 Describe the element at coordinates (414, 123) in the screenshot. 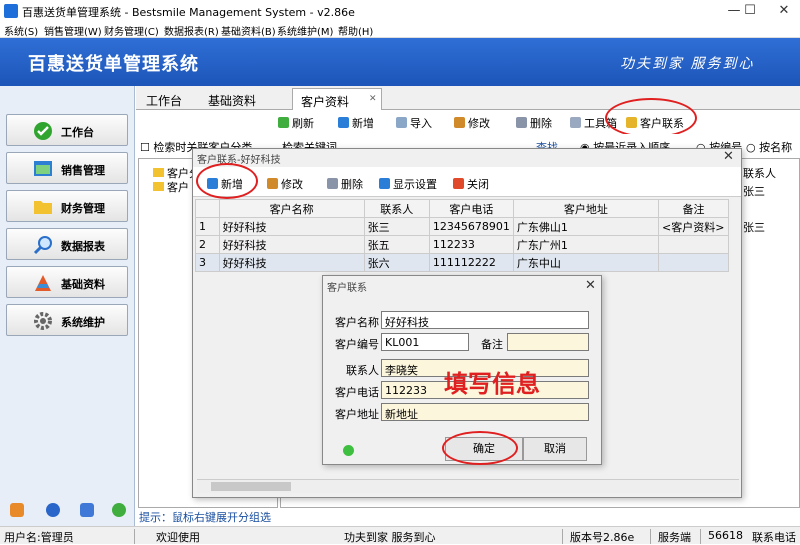

I see `import-button: 导入` at that location.